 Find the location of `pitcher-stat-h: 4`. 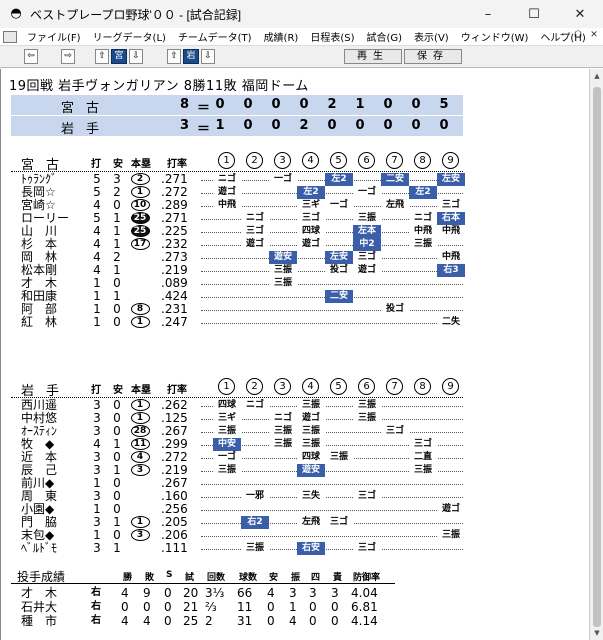

pitcher-stat-h: 4 is located at coordinates (271, 593).